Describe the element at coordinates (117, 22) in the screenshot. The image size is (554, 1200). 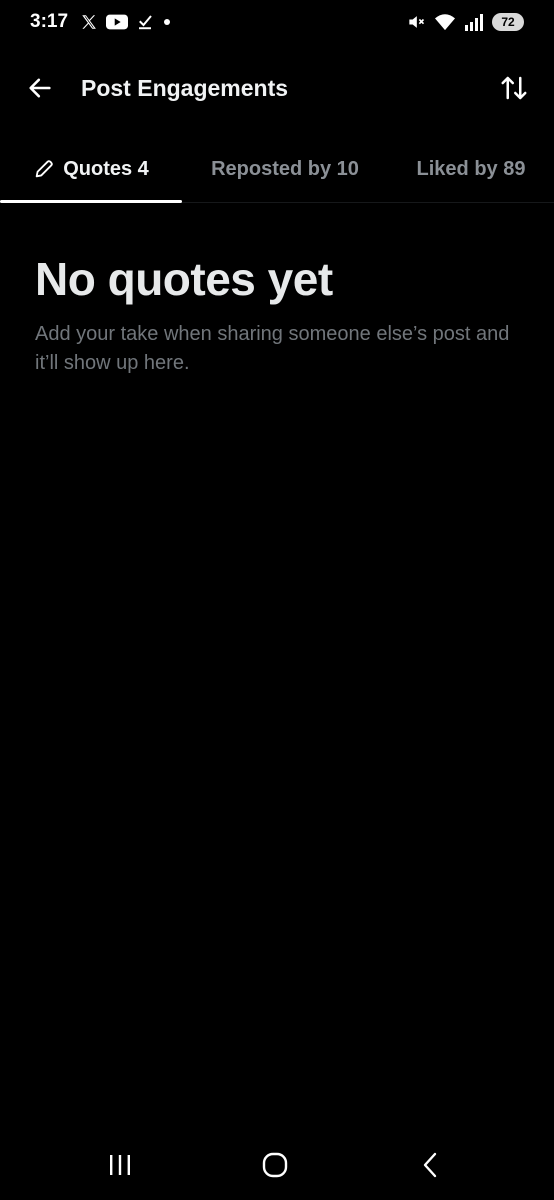
I see `youtube-icon` at that location.